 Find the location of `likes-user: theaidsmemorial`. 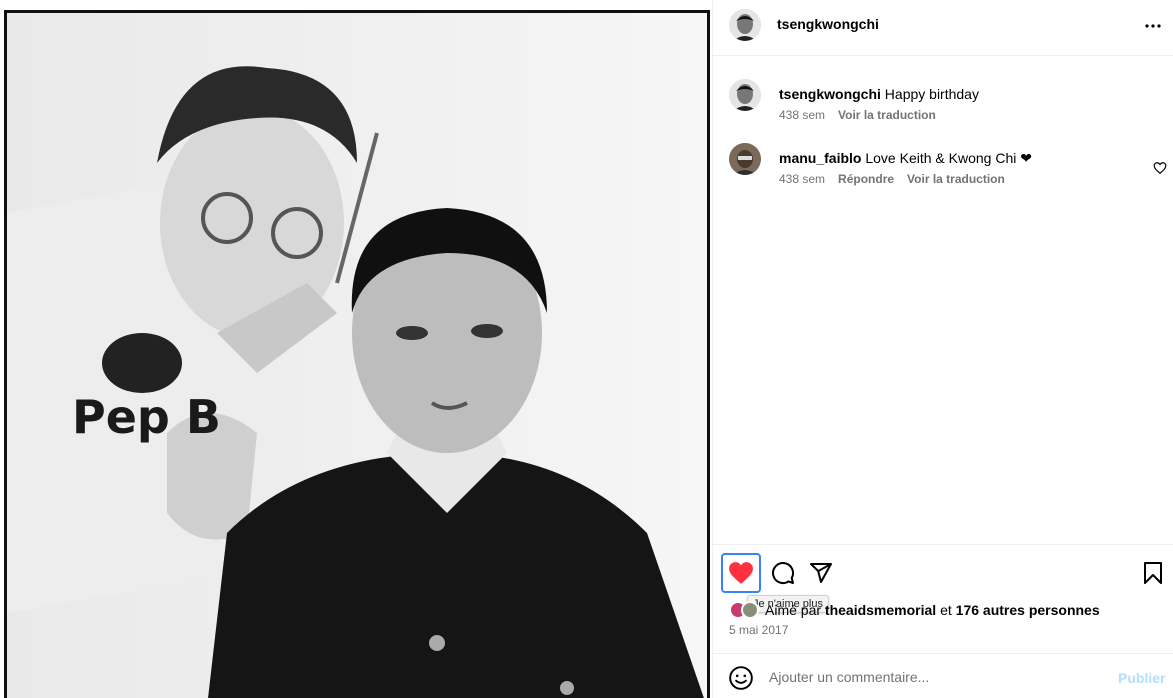

likes-user: theaidsmemorial is located at coordinates (880, 610).